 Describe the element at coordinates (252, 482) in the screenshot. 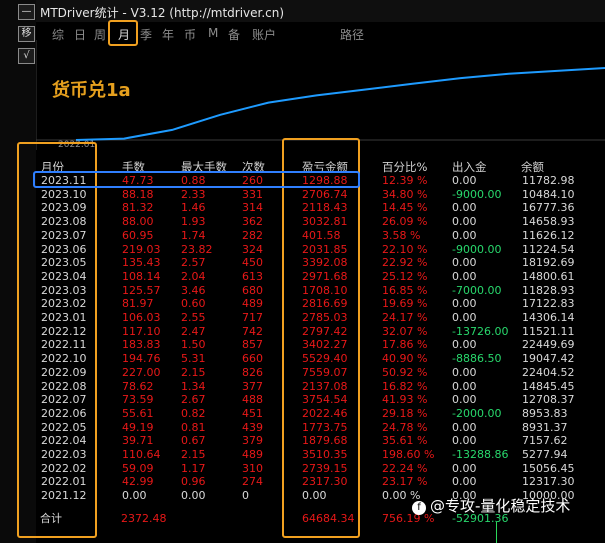

I see `cell-count: 274` at that location.